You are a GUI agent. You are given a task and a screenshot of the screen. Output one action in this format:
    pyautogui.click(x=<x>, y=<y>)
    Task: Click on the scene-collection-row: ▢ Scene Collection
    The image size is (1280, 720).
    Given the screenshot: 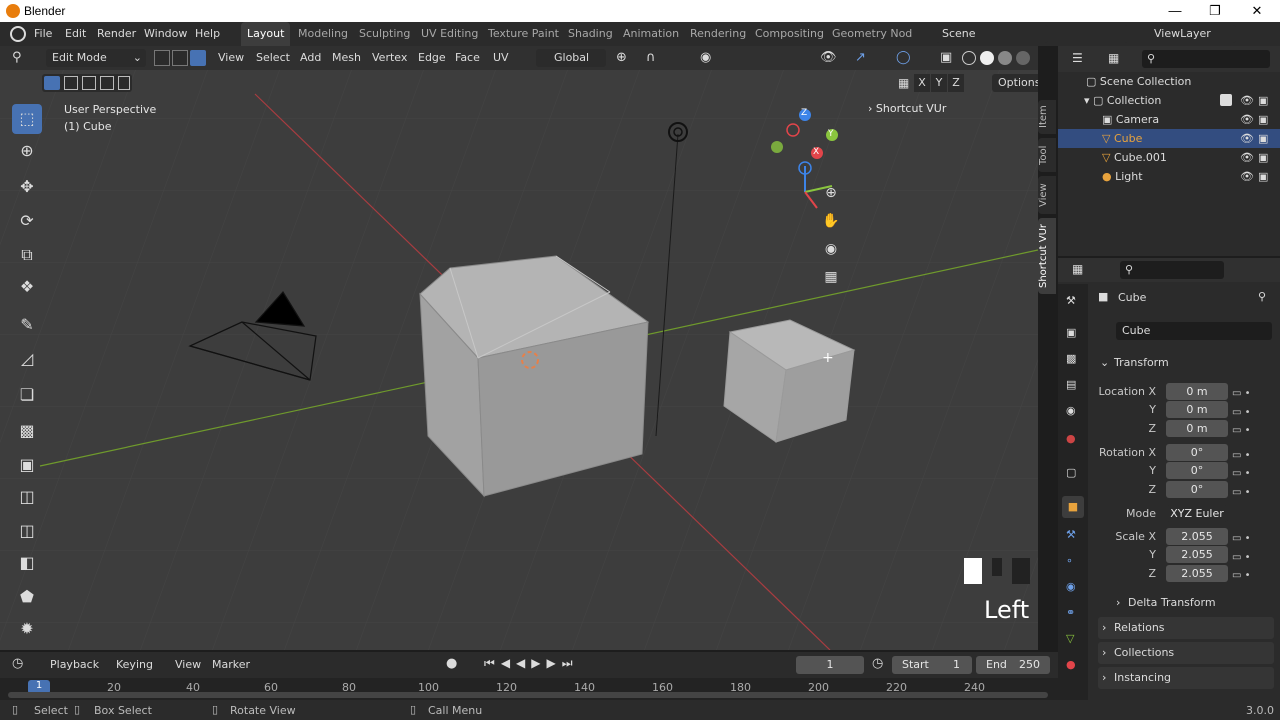 What is the action you would take?
    pyautogui.click(x=1169, y=81)
    